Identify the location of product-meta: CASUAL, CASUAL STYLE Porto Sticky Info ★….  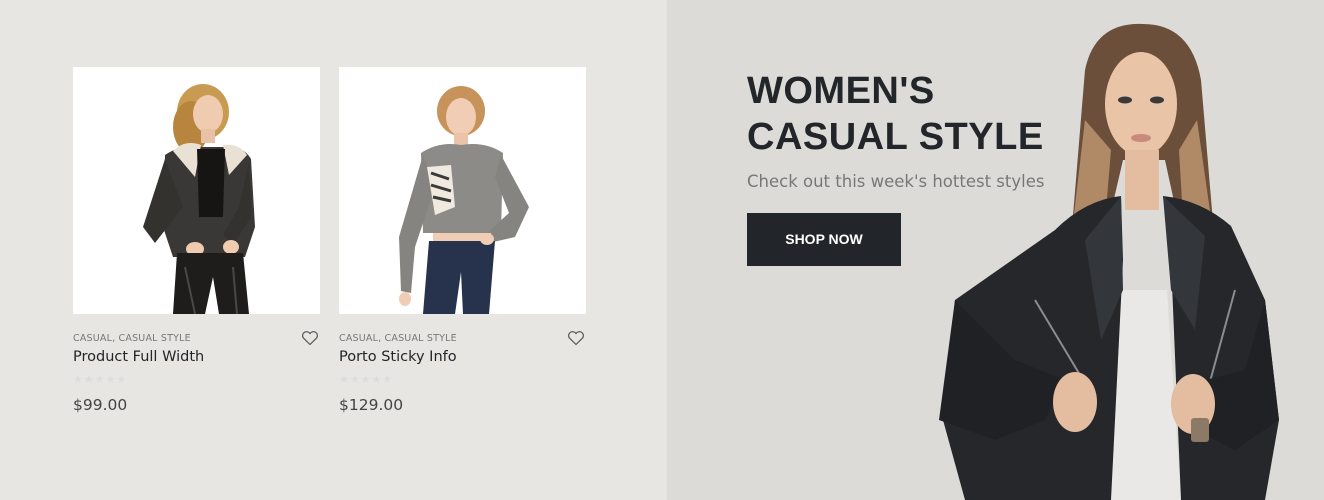
(462, 372).